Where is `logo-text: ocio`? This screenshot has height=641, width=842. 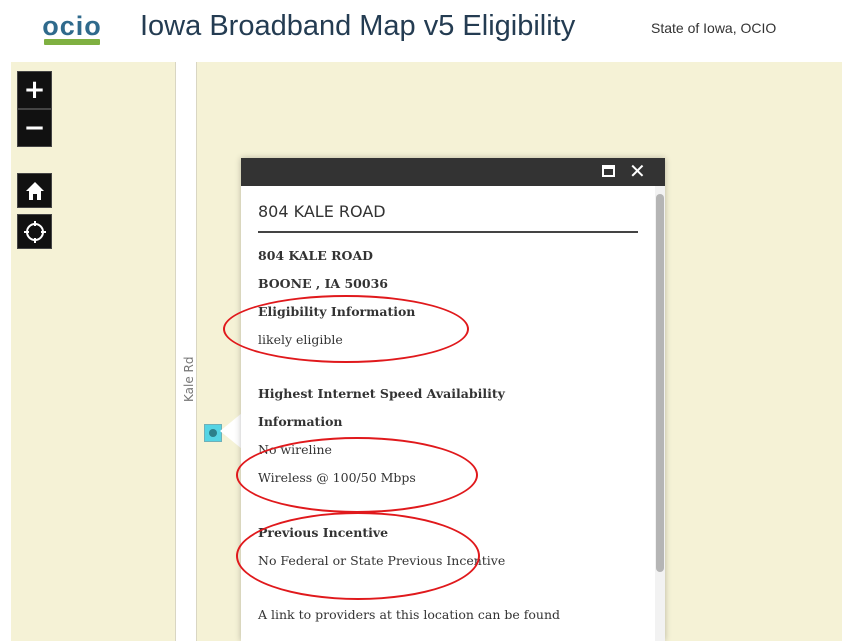 logo-text: ocio is located at coordinates (72, 26).